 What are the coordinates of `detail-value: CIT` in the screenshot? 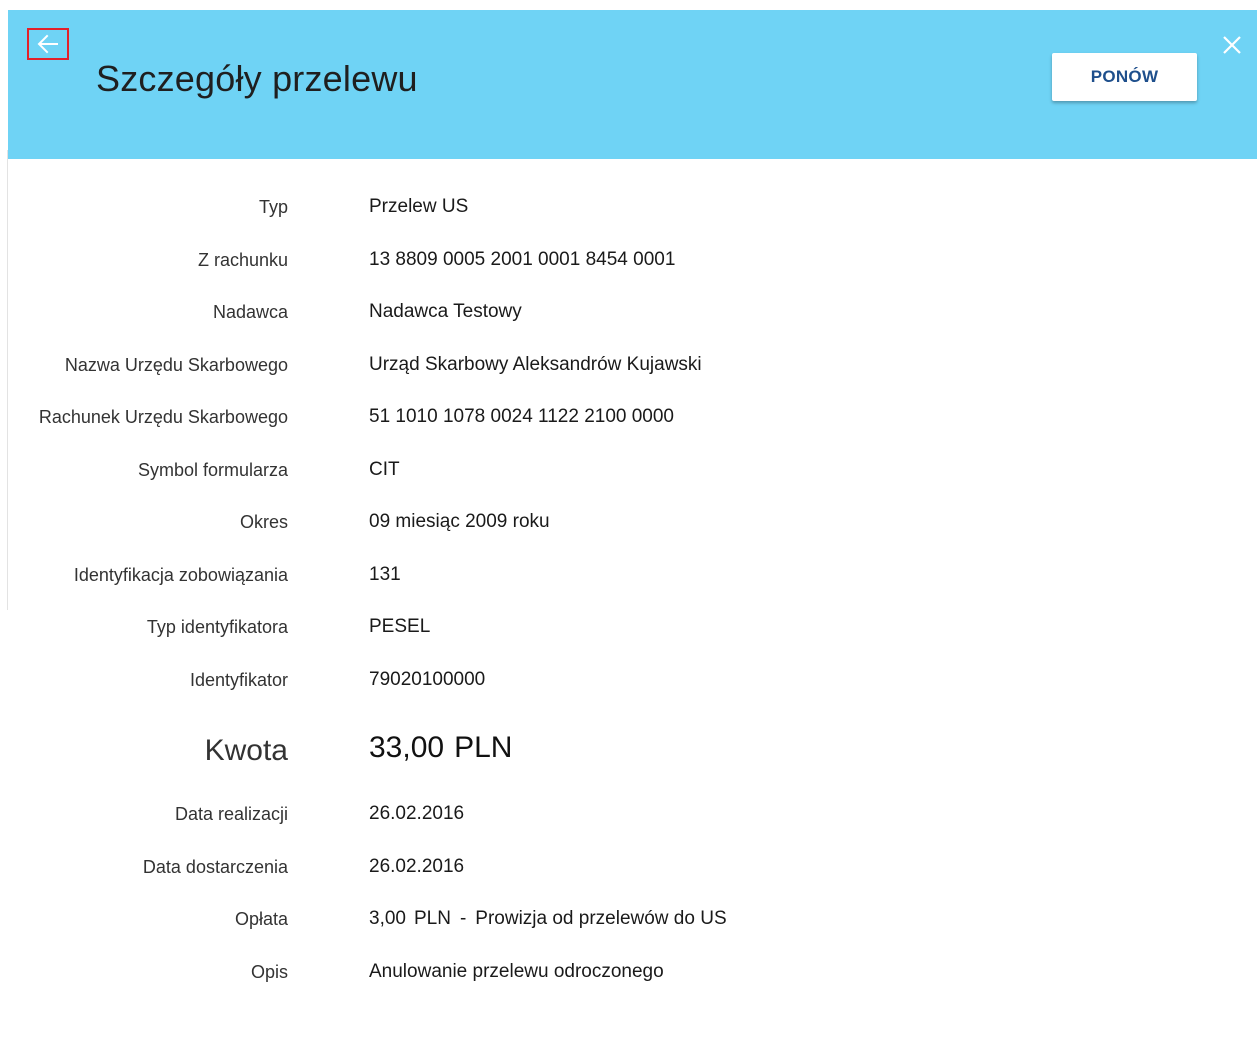 It's located at (384, 469).